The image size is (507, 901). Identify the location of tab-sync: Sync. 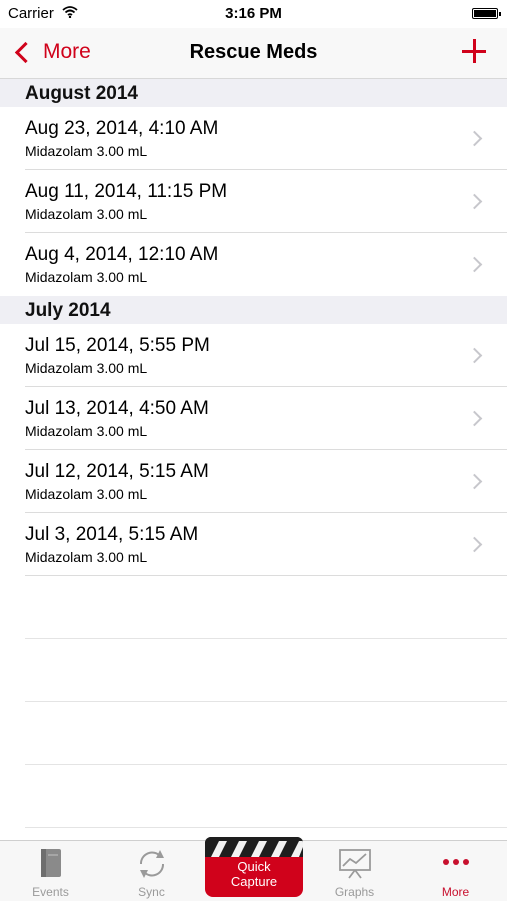
(151, 871).